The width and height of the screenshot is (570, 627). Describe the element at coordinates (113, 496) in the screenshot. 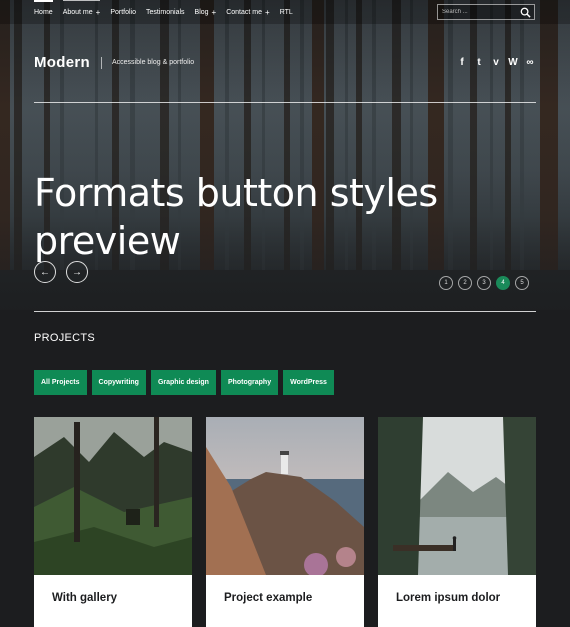

I see `project-thumbnail-forest` at that location.